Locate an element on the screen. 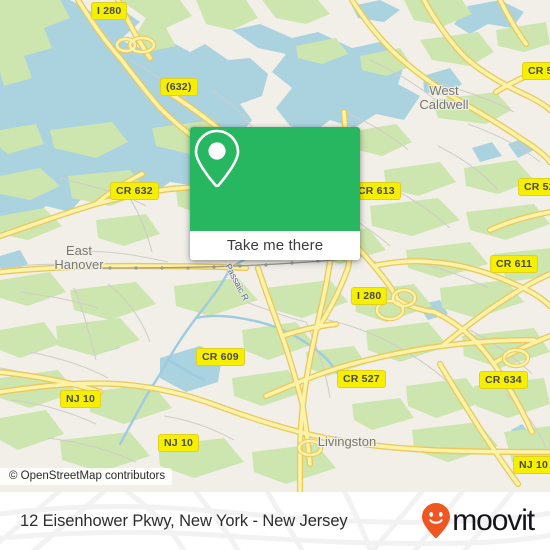 This screenshot has height=550, width=550. osm-attribution: © OpenStreetMap contributors is located at coordinates (86, 476).